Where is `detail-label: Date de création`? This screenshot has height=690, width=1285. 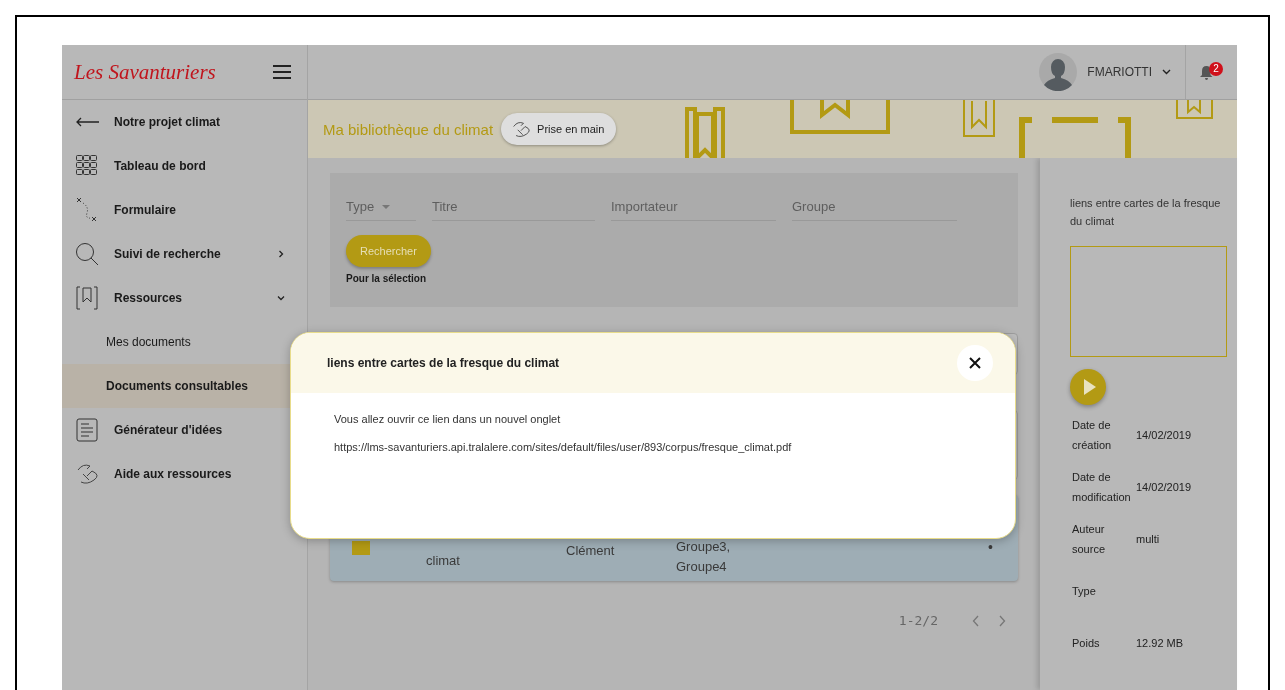
detail-label: Date de création is located at coordinates (1092, 435).